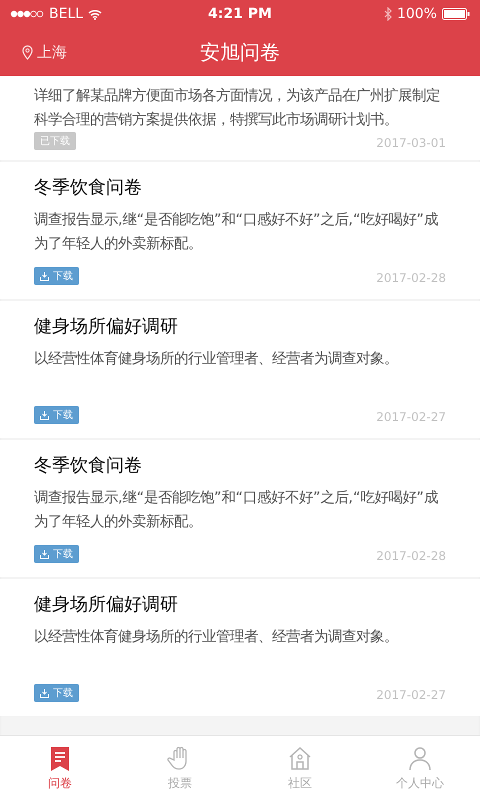  Describe the element at coordinates (95, 14) in the screenshot. I see `wifi-icon` at that location.